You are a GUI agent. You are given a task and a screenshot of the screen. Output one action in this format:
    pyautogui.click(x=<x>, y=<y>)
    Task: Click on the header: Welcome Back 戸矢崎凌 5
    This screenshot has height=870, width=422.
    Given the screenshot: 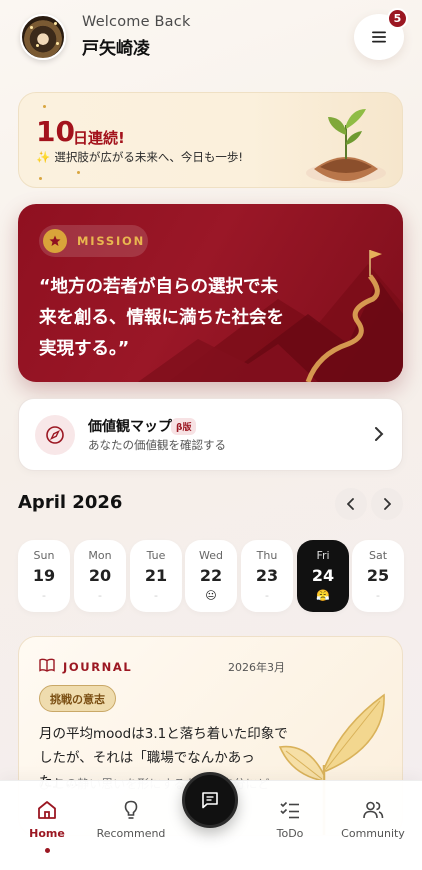 What is the action you would take?
    pyautogui.click(x=214, y=36)
    